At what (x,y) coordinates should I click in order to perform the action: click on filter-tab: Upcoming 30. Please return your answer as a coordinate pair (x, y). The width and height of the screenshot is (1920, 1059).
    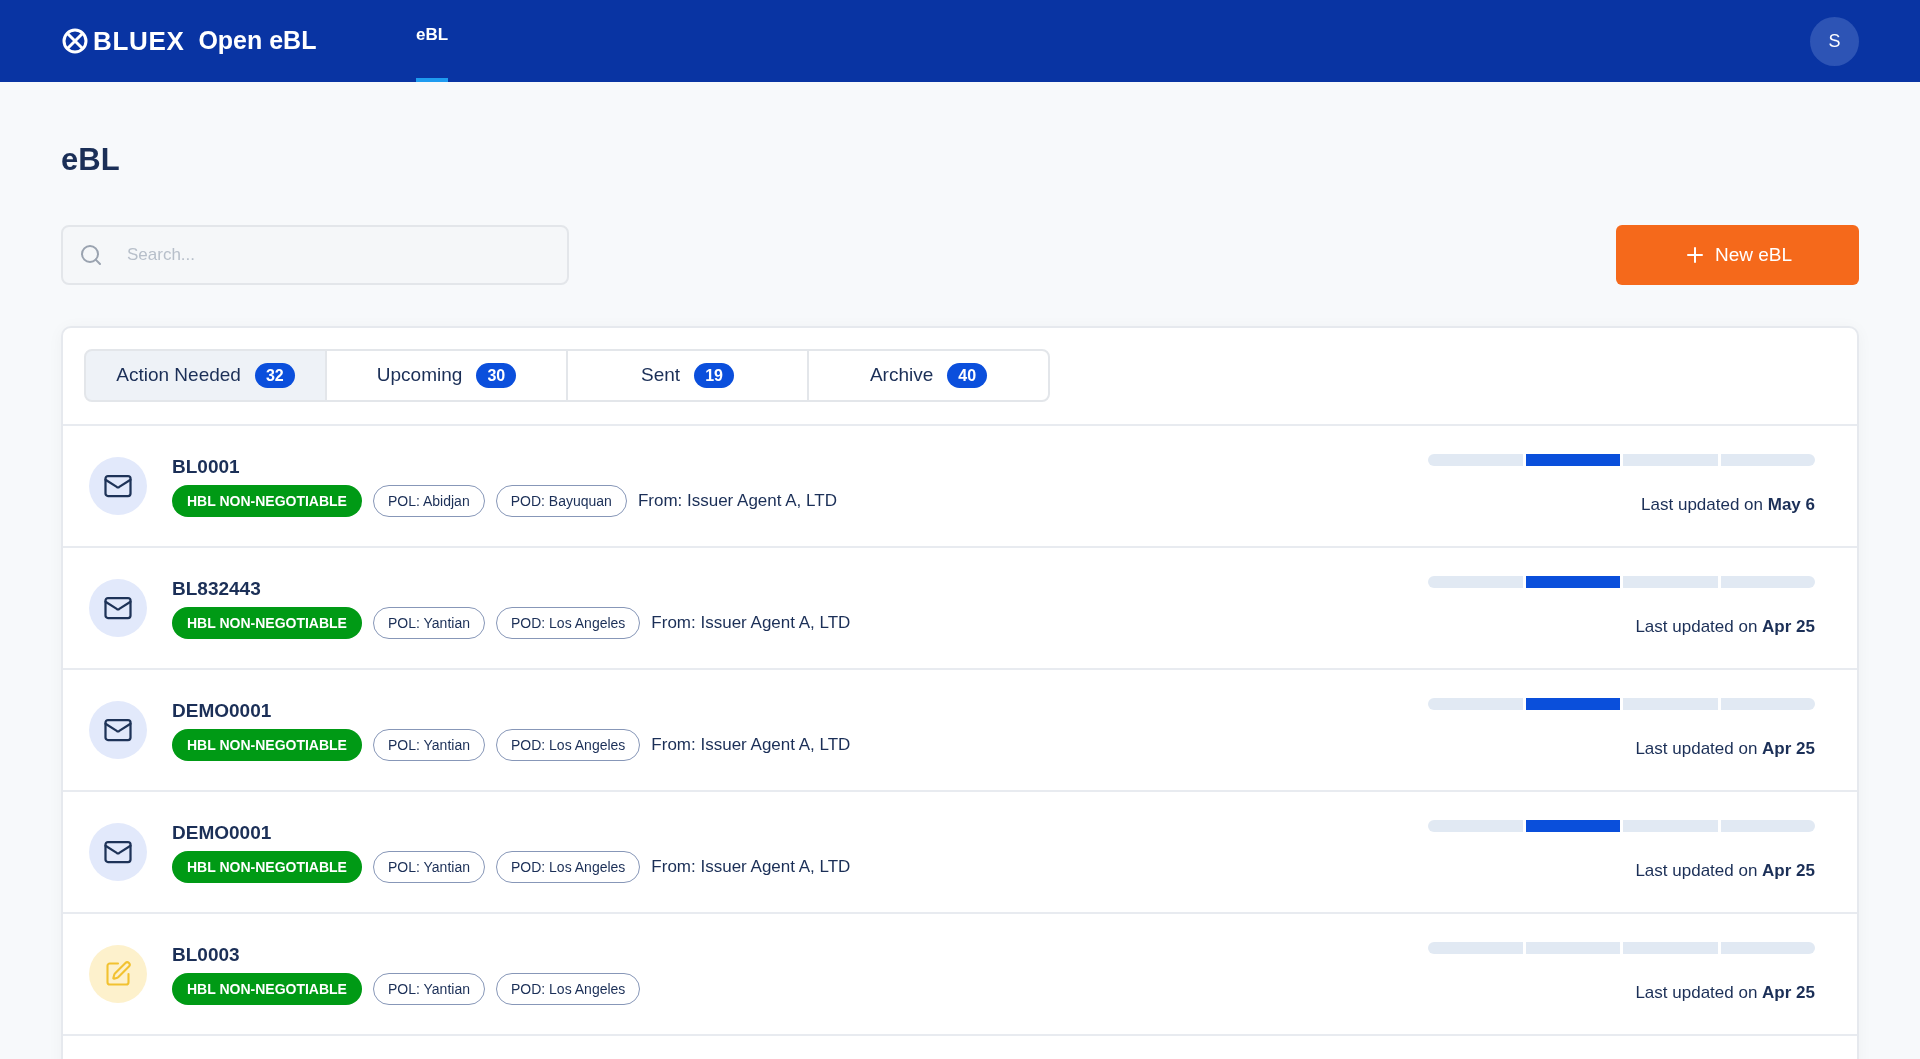
    Looking at the image, I should click on (446, 375).